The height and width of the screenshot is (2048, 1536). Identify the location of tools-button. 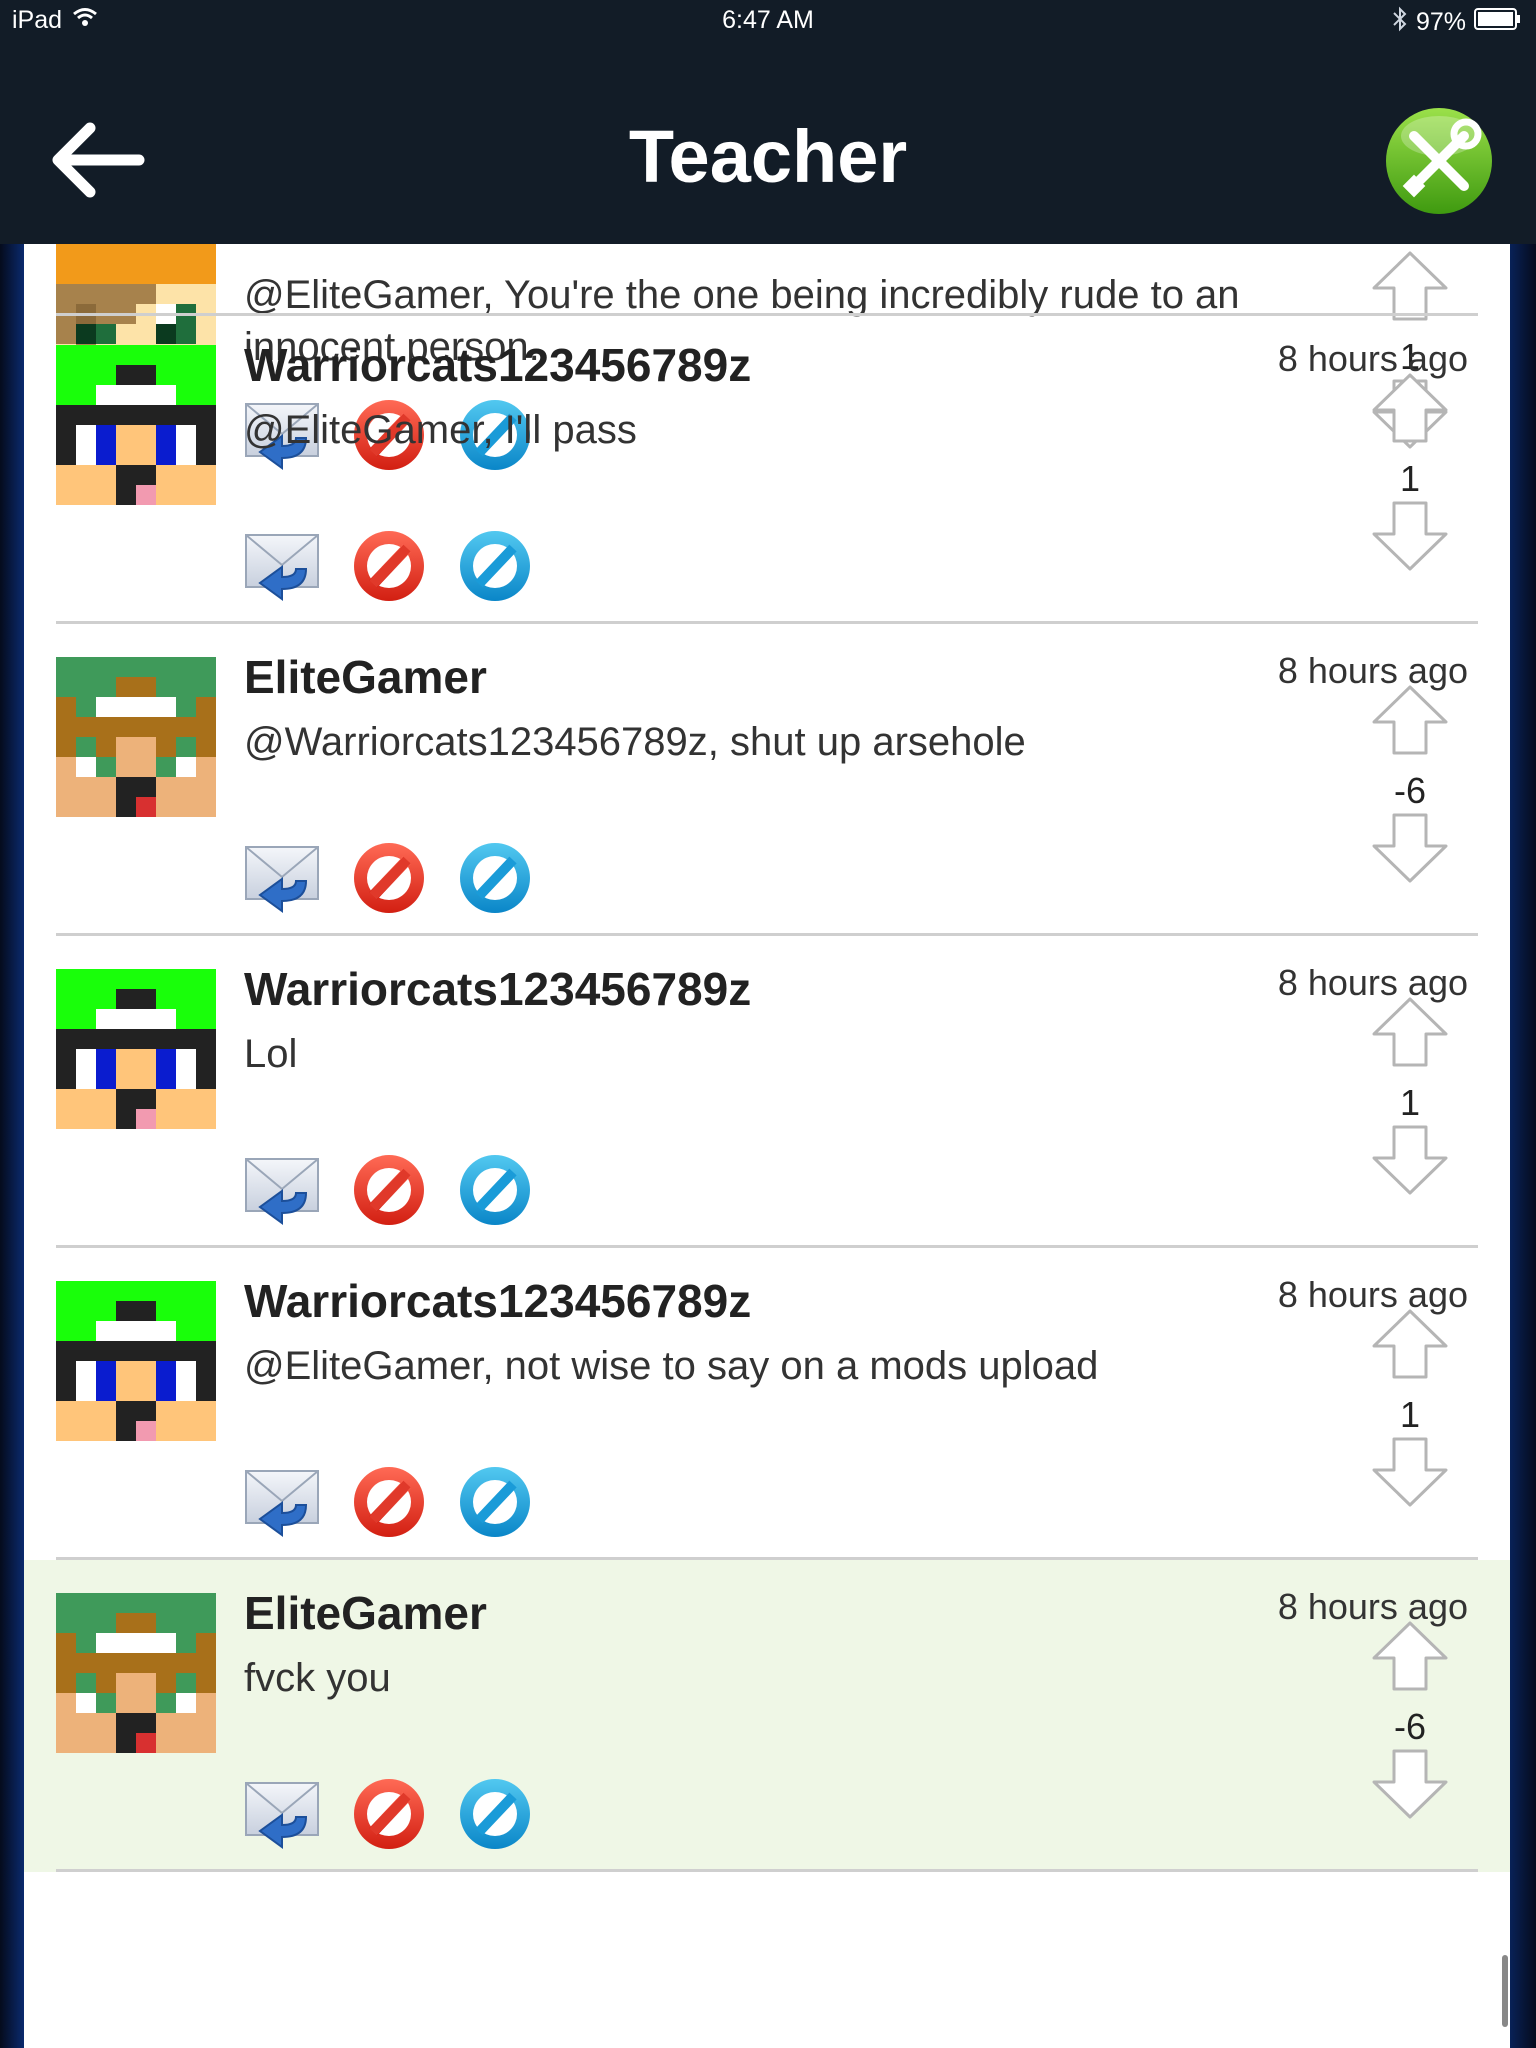
(1439, 161).